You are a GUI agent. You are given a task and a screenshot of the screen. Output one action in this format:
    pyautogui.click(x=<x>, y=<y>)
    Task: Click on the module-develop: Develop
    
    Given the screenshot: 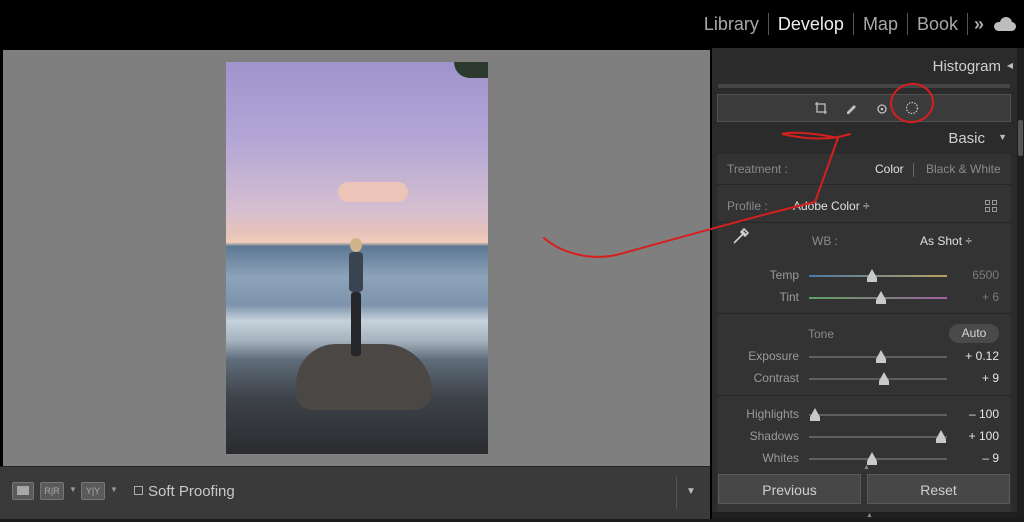 What is the action you would take?
    pyautogui.click(x=811, y=24)
    